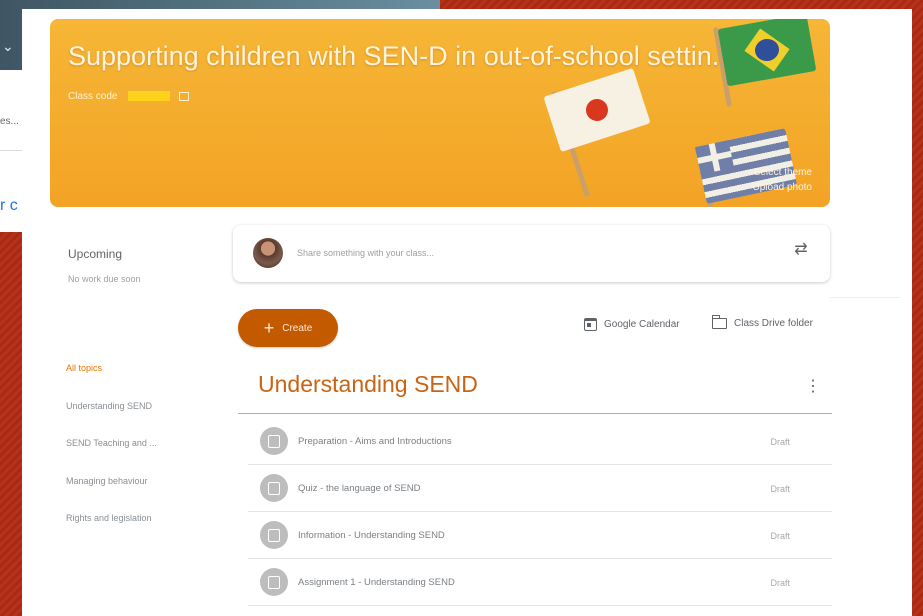 The height and width of the screenshot is (616, 923). Describe the element at coordinates (84, 368) in the screenshot. I see `topic-all: All topics` at that location.